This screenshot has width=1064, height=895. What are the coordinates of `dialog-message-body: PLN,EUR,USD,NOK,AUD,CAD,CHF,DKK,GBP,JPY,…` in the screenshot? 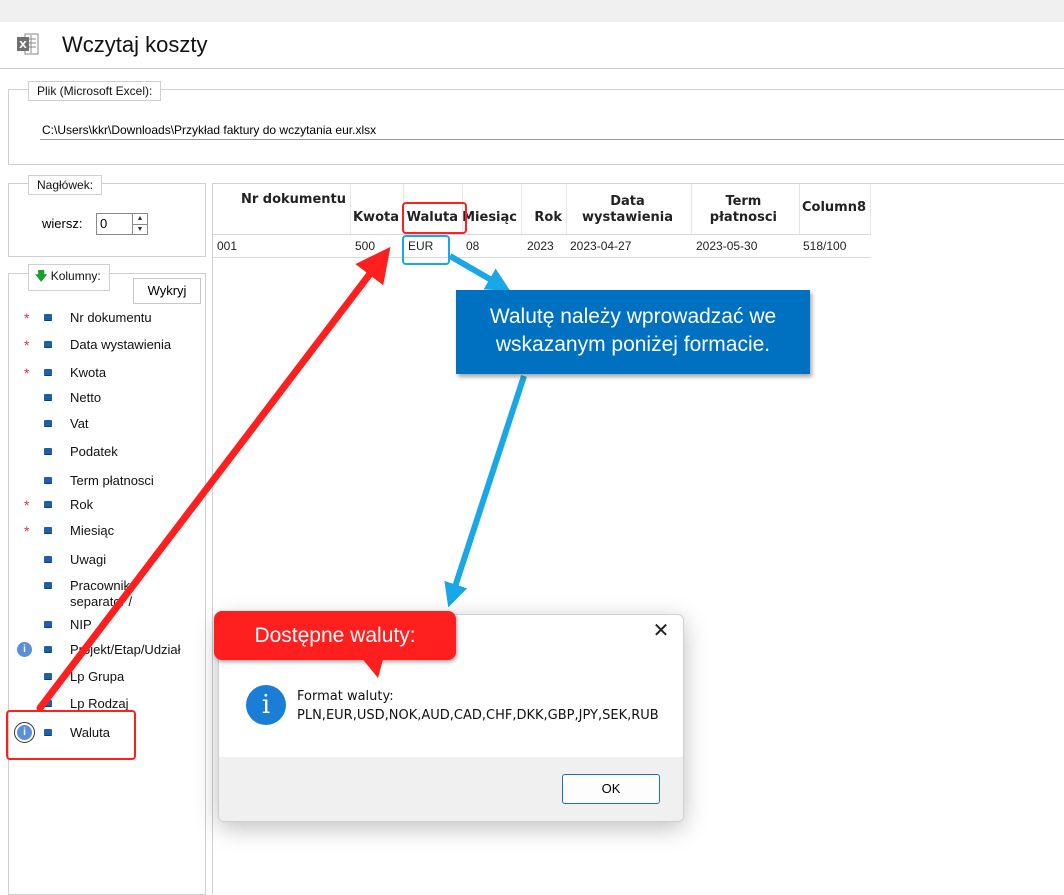 It's located at (478, 715).